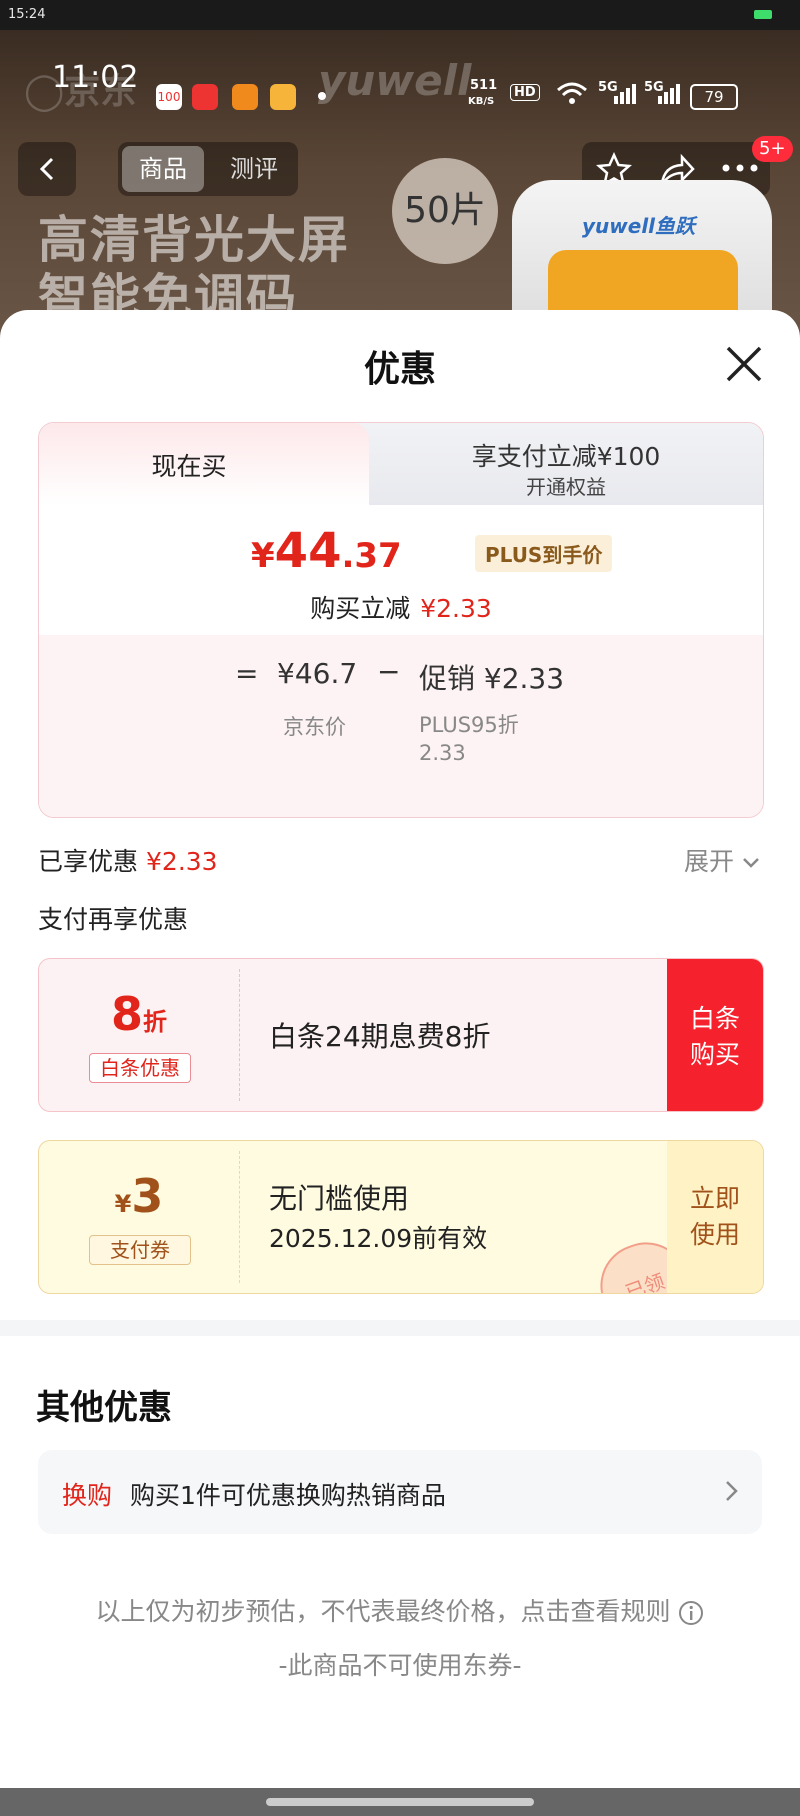  Describe the element at coordinates (400, 1610) in the screenshot. I see `disclaimer-link: 以上仅为初步预估，不代表最终价格，点击查看规则` at that location.